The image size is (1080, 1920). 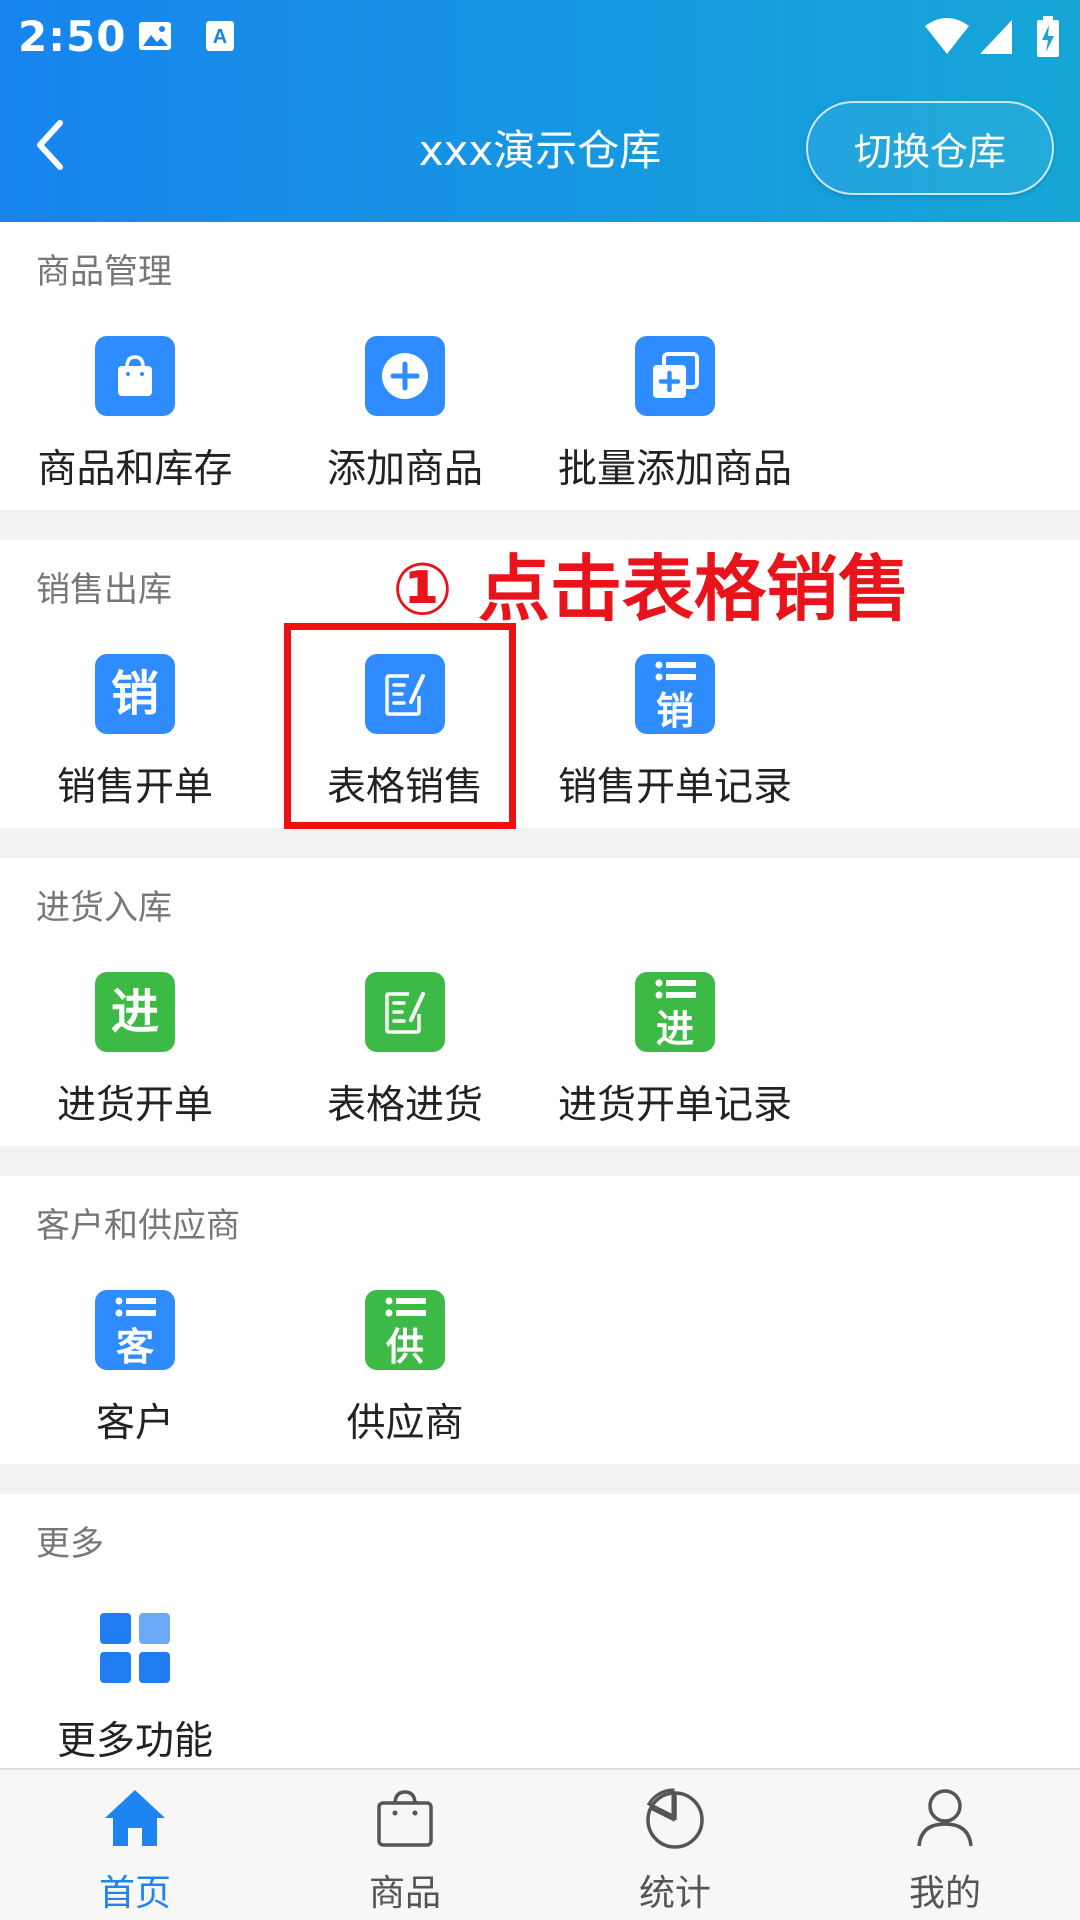 I want to click on add-goods-item: 添加商品, so click(x=405, y=415).